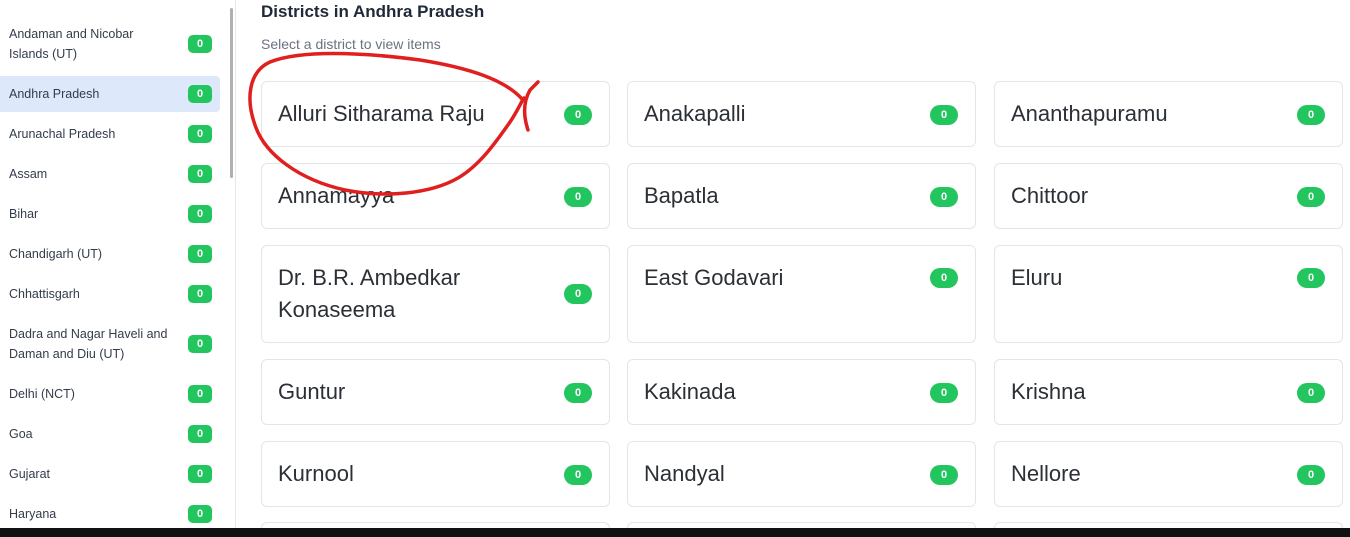 The height and width of the screenshot is (537, 1350). I want to click on district-card: Krishna 0, so click(1168, 392).